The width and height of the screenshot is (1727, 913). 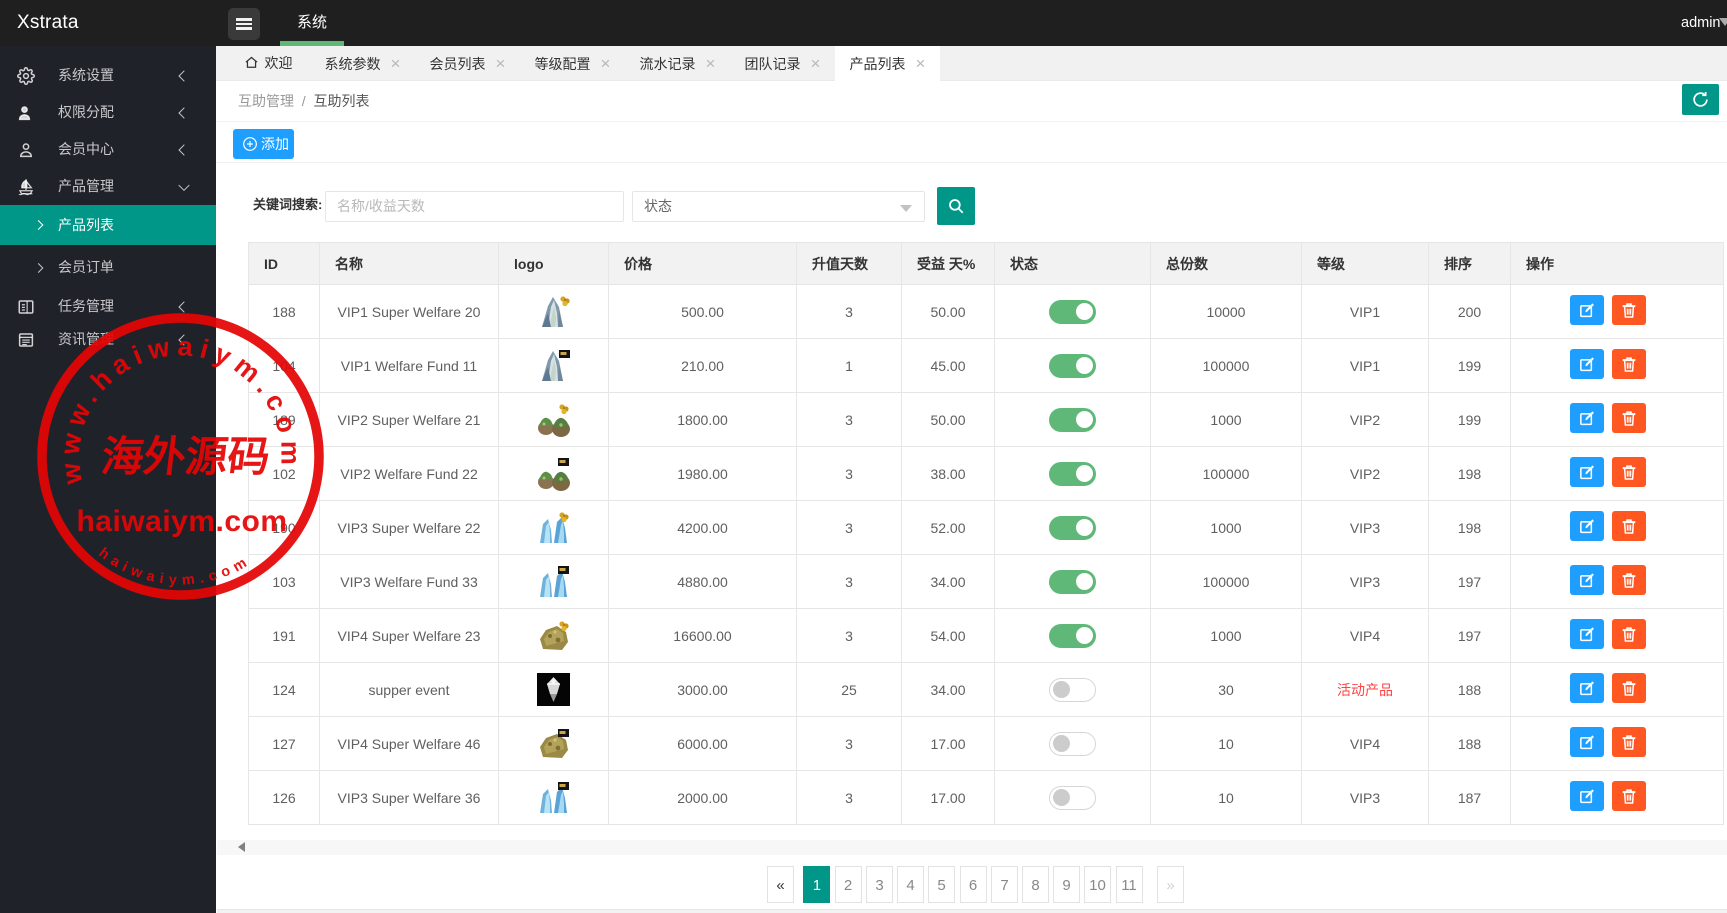 What do you see at coordinates (181, 521) in the screenshot?
I see `svg-text: haiwaiym.com` at bounding box center [181, 521].